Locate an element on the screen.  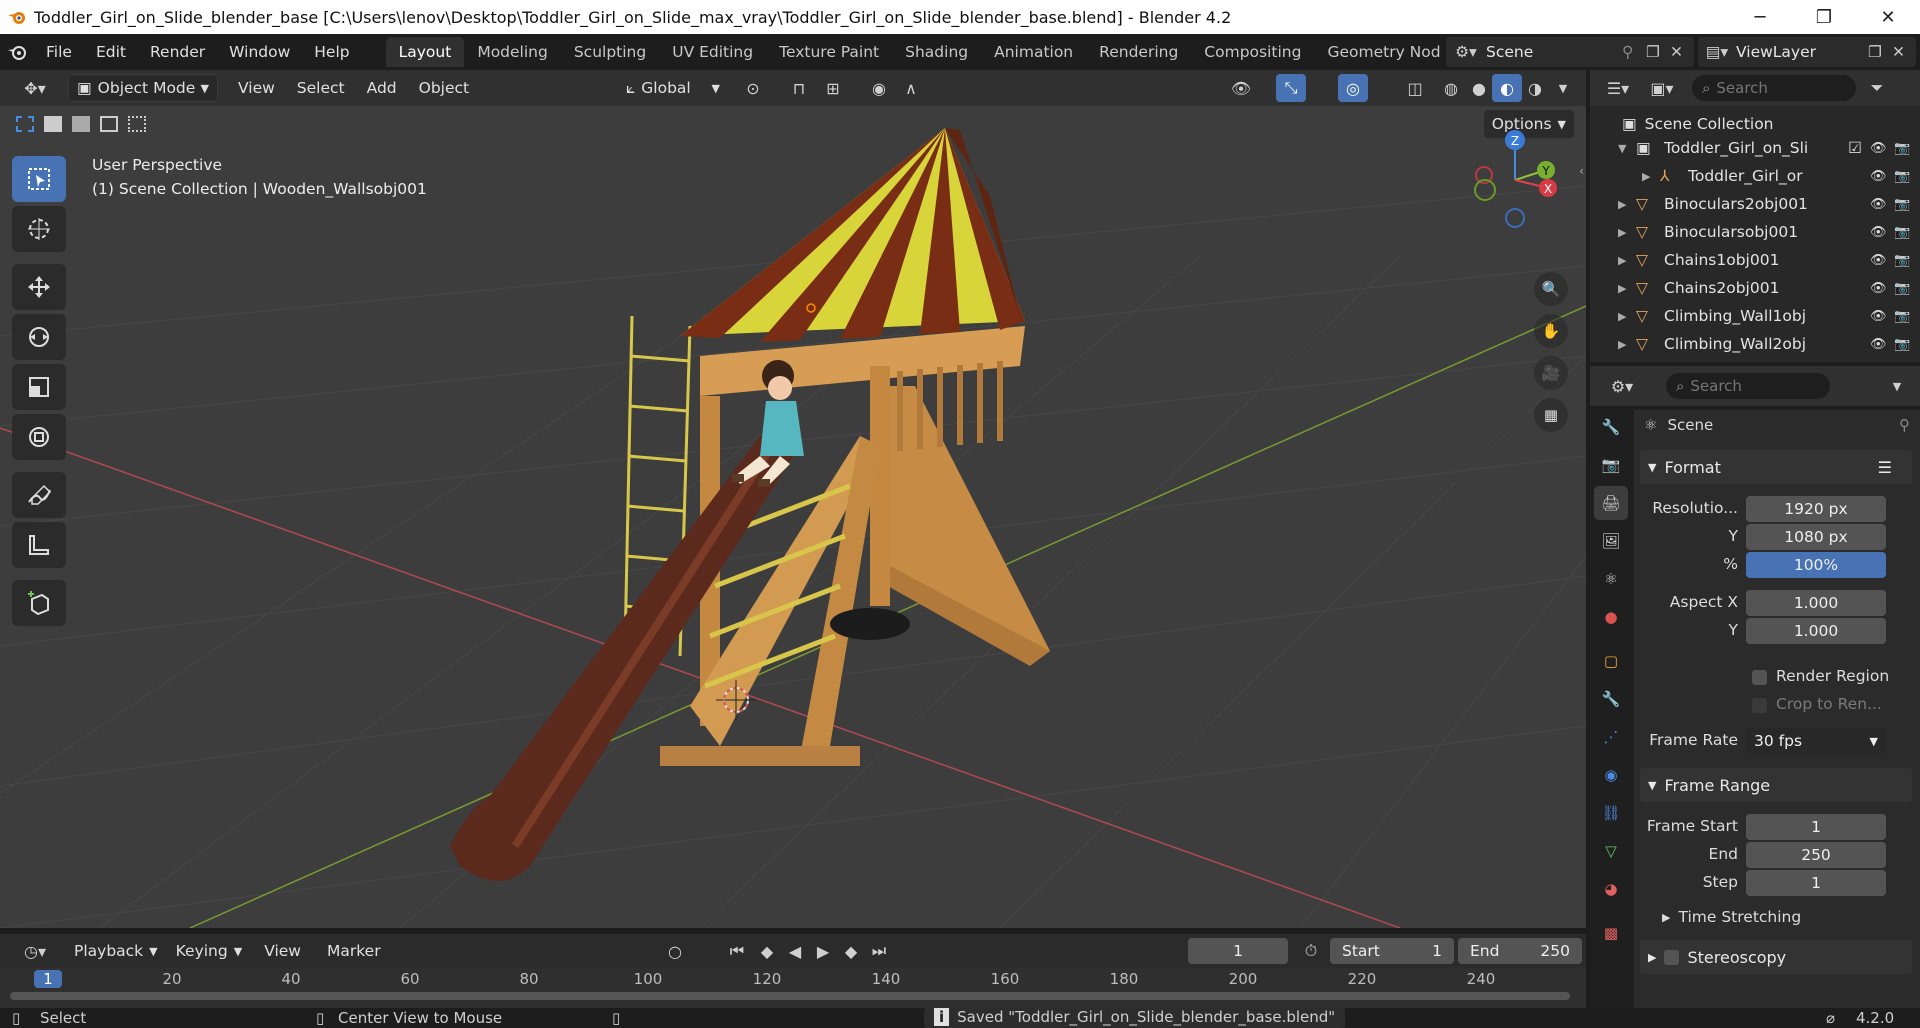
select-extend-icon is located at coordinates (53, 124).